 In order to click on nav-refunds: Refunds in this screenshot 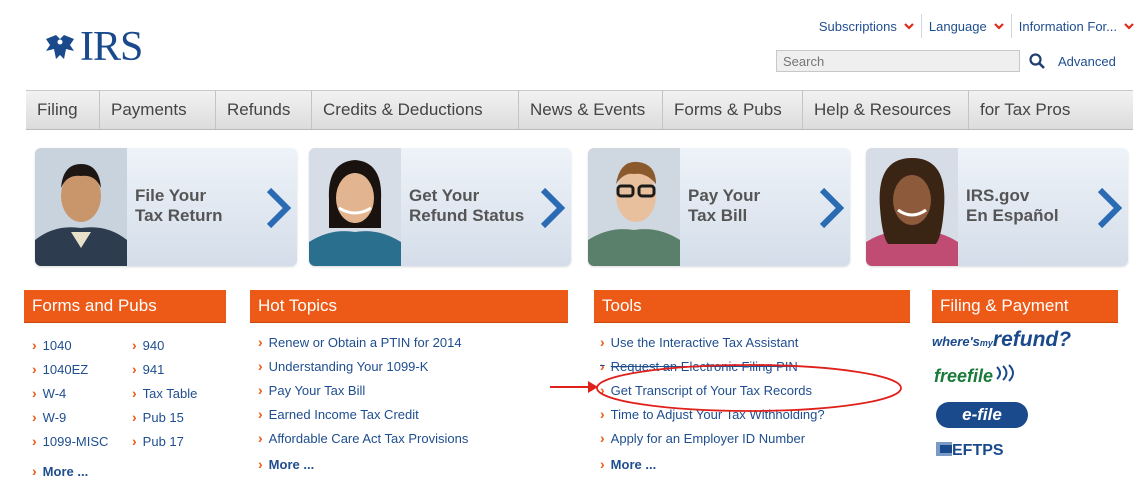, I will do `click(264, 110)`.